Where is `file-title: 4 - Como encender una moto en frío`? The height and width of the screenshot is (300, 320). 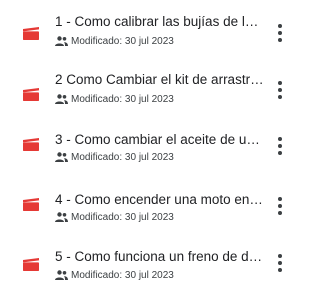
file-title: 4 - Como encender una moto en frío is located at coordinates (160, 199).